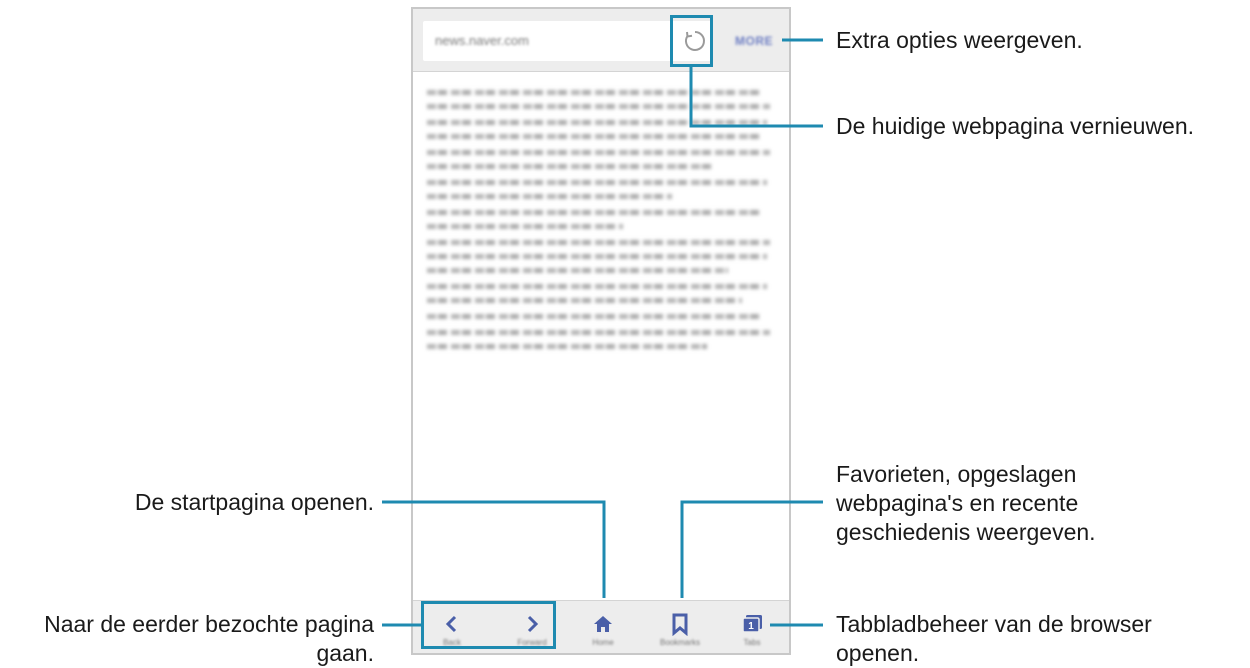  What do you see at coordinates (751, 549) in the screenshot?
I see `callout-line-bookmarks` at bounding box center [751, 549].